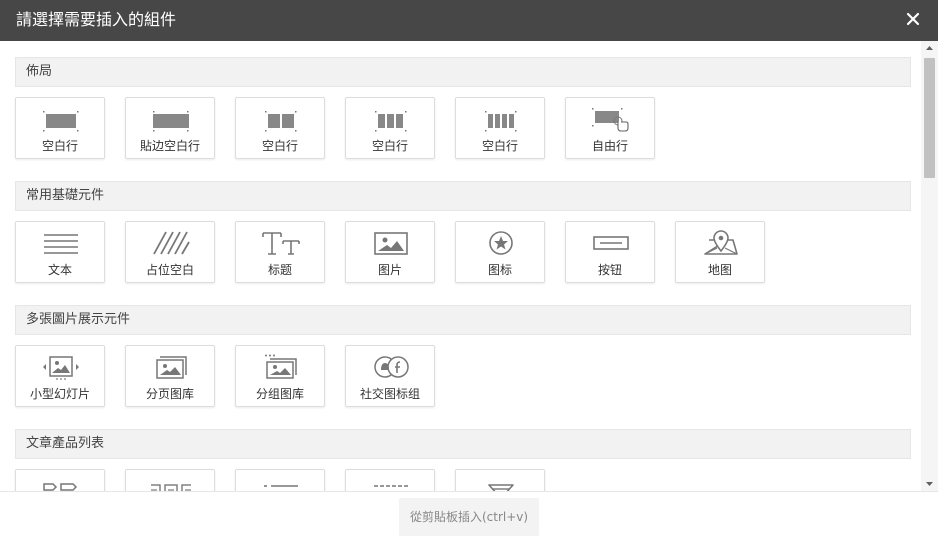 This screenshot has height=542, width=938. Describe the element at coordinates (60, 487) in the screenshot. I see `tag-list-icon` at that location.